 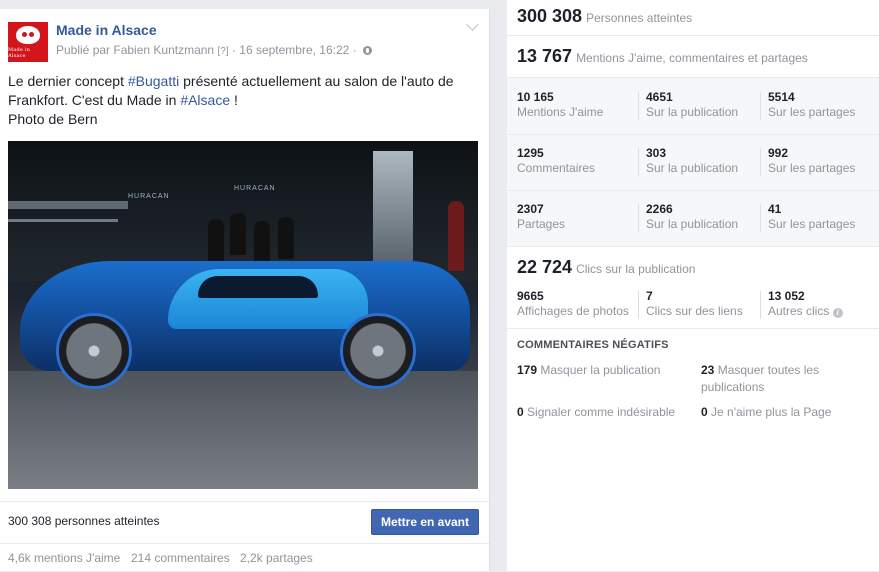 What do you see at coordinates (527, 370) in the screenshot?
I see `negative-value: 179` at bounding box center [527, 370].